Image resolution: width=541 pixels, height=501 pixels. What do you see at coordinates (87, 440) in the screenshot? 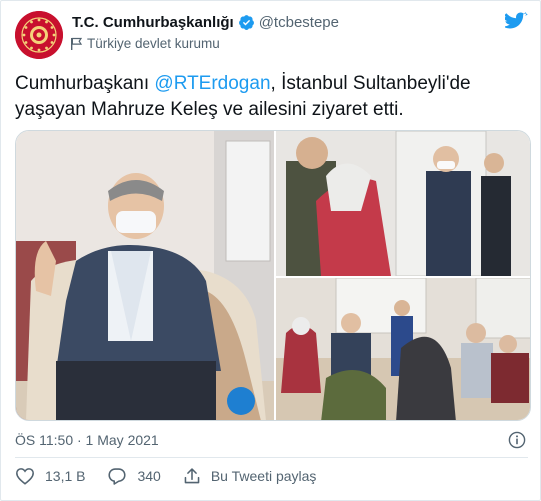
I see `tweet-timestamp: ÖS 11:50 · 1 May 2021` at bounding box center [87, 440].